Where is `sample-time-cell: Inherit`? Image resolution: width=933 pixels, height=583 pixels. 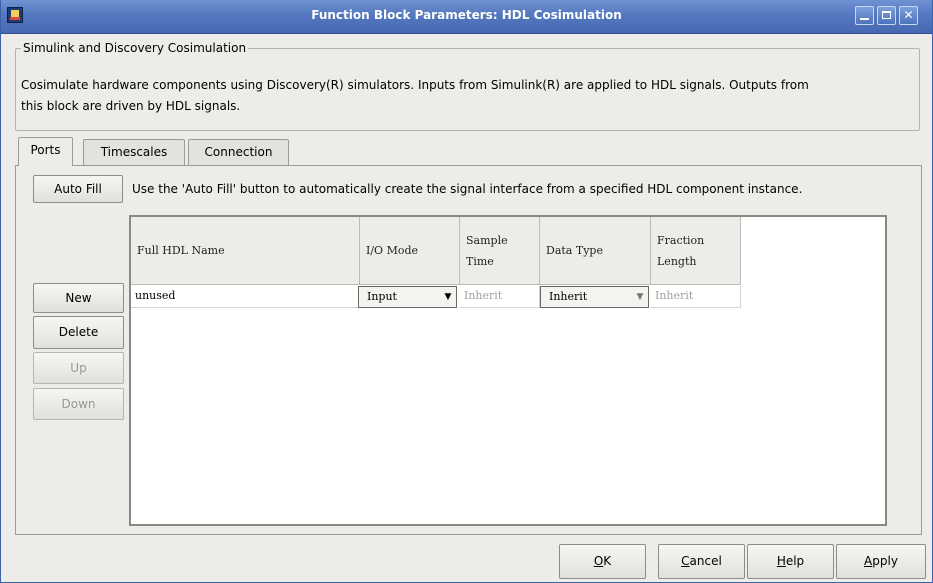 sample-time-cell: Inherit is located at coordinates (500, 297).